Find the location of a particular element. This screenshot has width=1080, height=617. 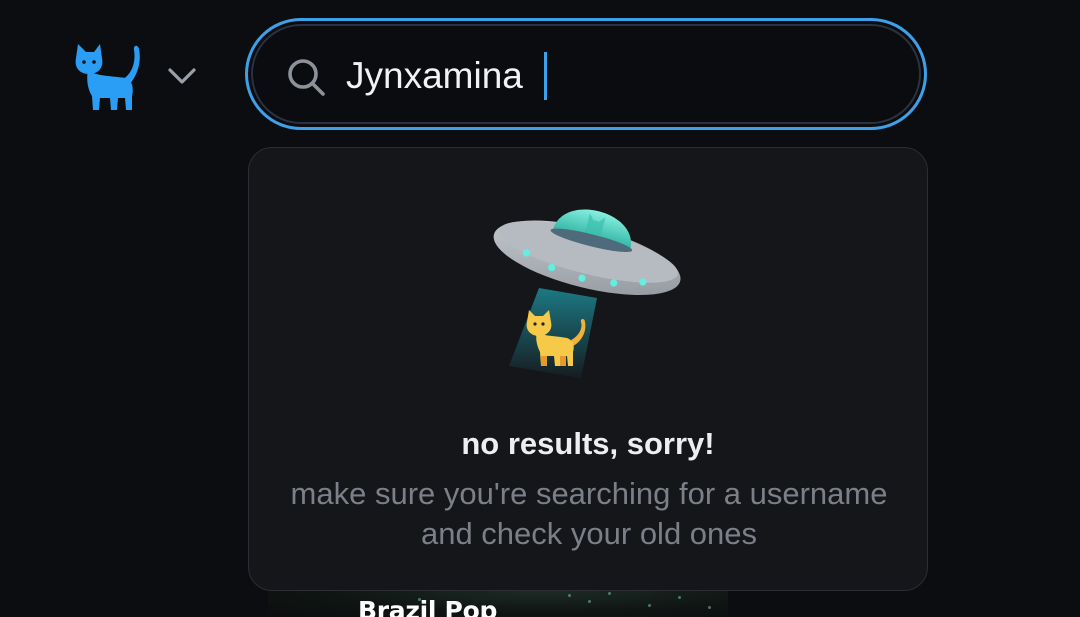

text-cursor is located at coordinates (545, 76).